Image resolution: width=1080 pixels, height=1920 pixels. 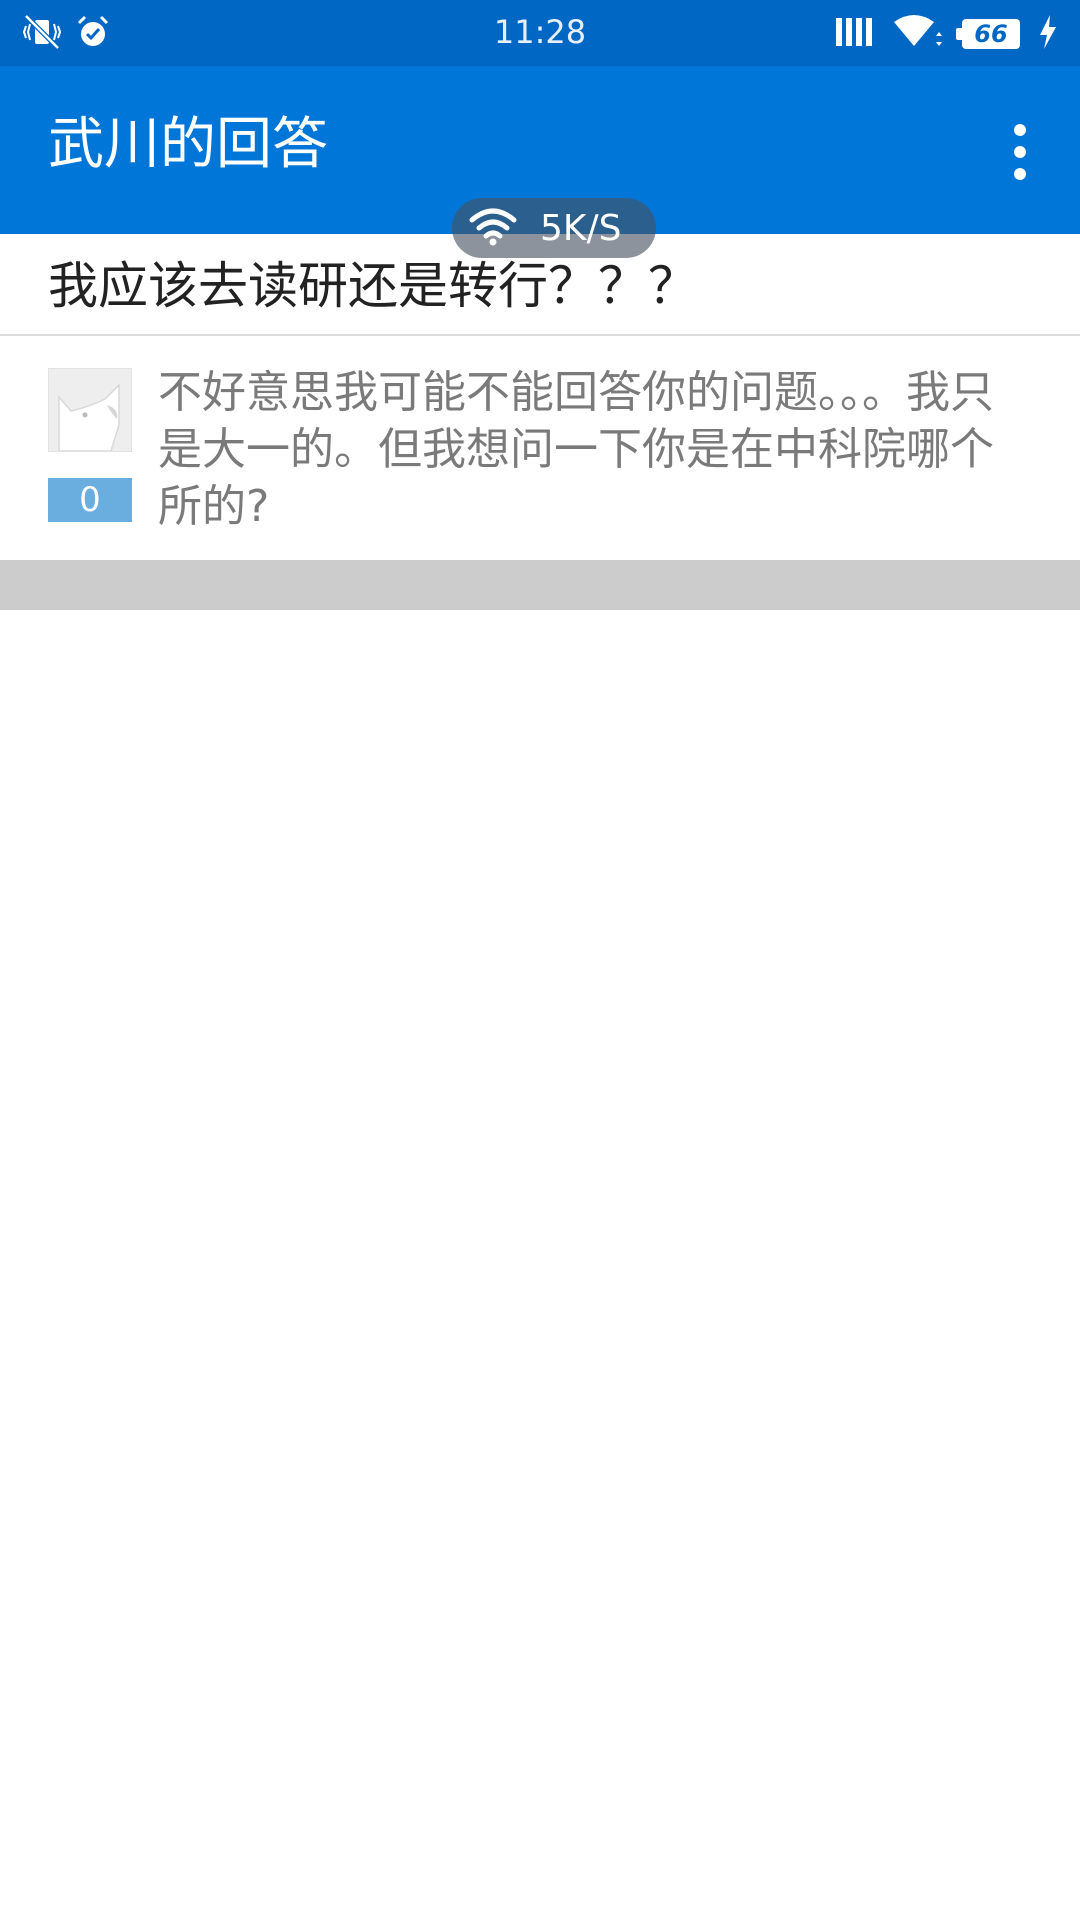 I want to click on more-vert-icon, so click(x=1020, y=152).